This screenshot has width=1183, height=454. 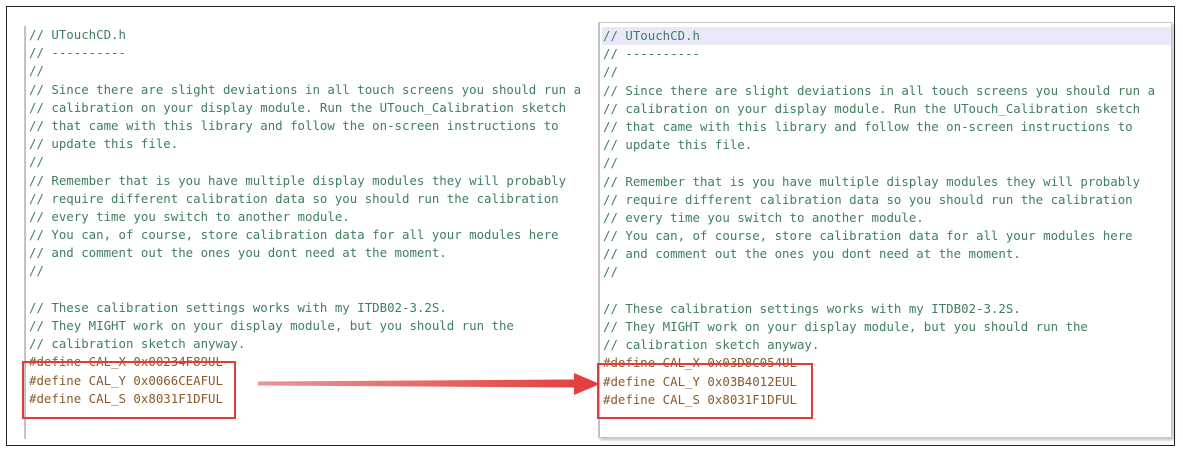 I want to click on right-arrow-icon, so click(x=429, y=384).